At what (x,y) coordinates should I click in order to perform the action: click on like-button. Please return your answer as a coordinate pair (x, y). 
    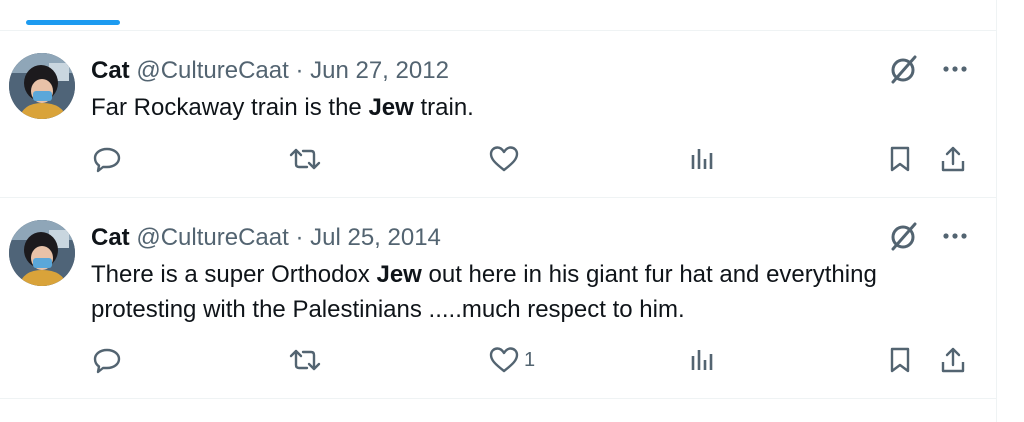
    Looking at the image, I should click on (506, 159).